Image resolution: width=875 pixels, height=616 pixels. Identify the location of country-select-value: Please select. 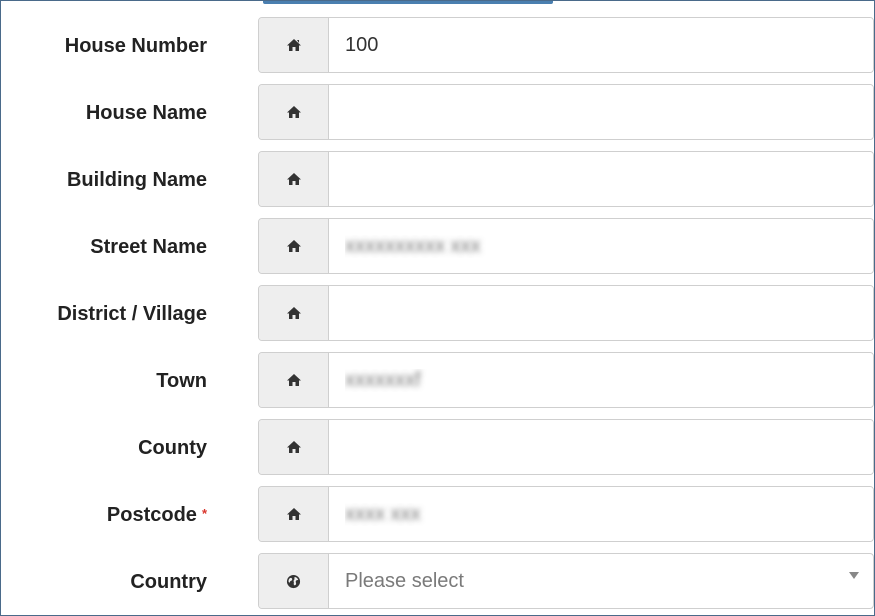
(404, 580).